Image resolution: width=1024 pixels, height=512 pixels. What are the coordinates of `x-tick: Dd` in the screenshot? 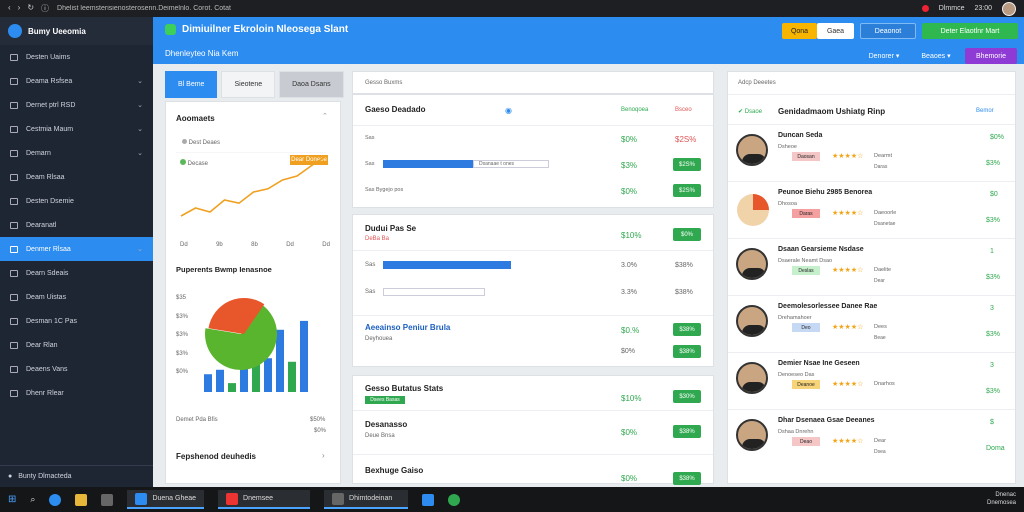 It's located at (290, 245).